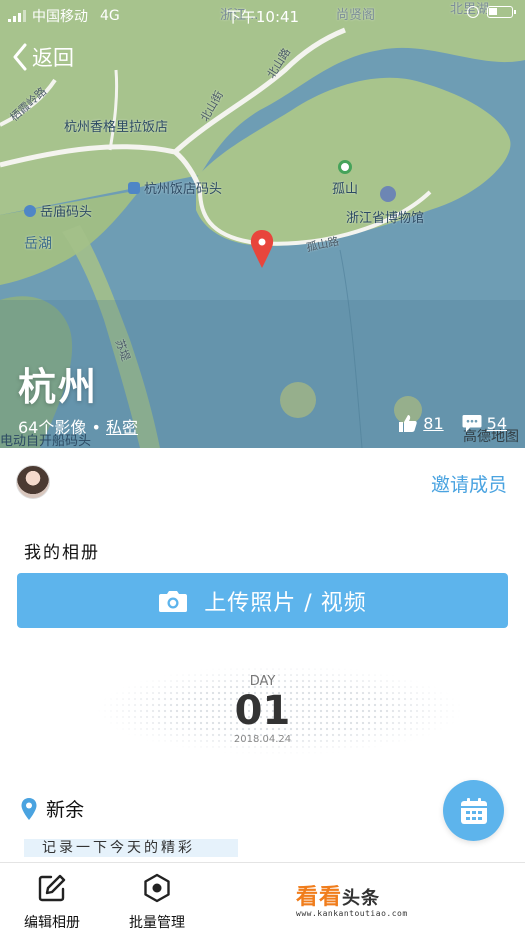  I want to click on day-date: 2018.04.24, so click(262, 739).